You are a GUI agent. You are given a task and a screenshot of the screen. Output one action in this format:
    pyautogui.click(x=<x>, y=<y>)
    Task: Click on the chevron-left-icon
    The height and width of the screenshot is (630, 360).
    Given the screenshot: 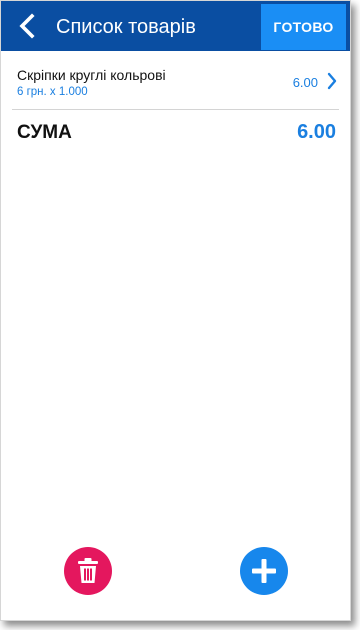 What is the action you would take?
    pyautogui.click(x=27, y=26)
    